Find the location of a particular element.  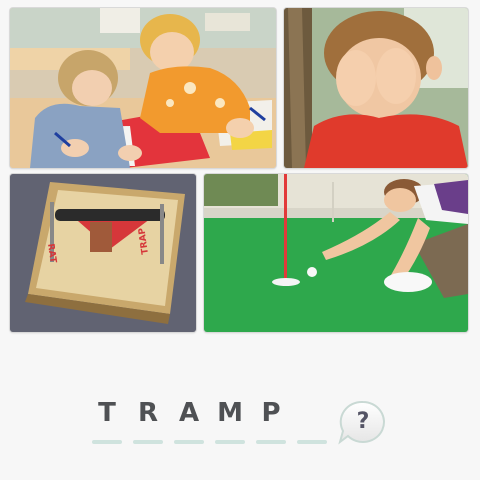

hint-button: ? is located at coordinates (363, 423).